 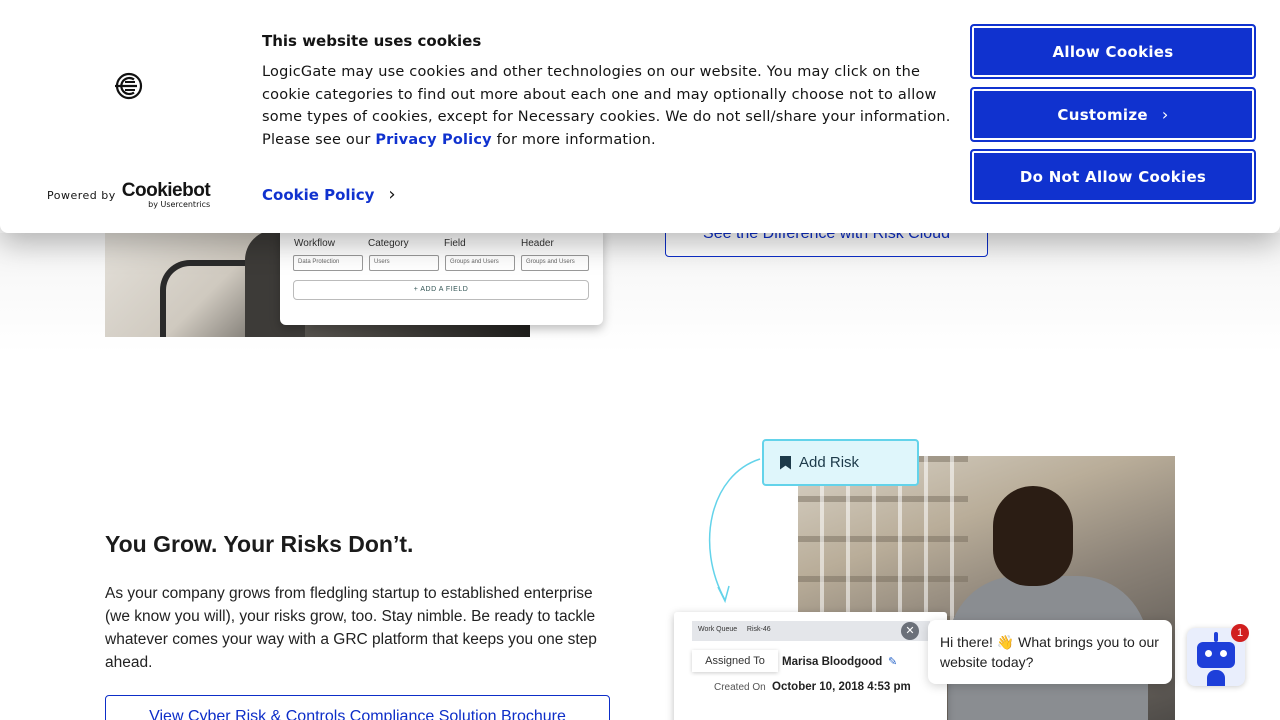 I want to click on work-queue-label: Work Queue, so click(x=718, y=629).